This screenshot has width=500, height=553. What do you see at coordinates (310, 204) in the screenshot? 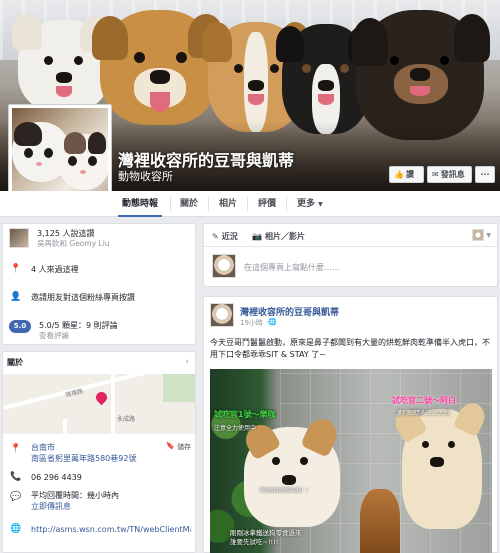
I see `tab-more: 更多 ▼` at bounding box center [310, 204].